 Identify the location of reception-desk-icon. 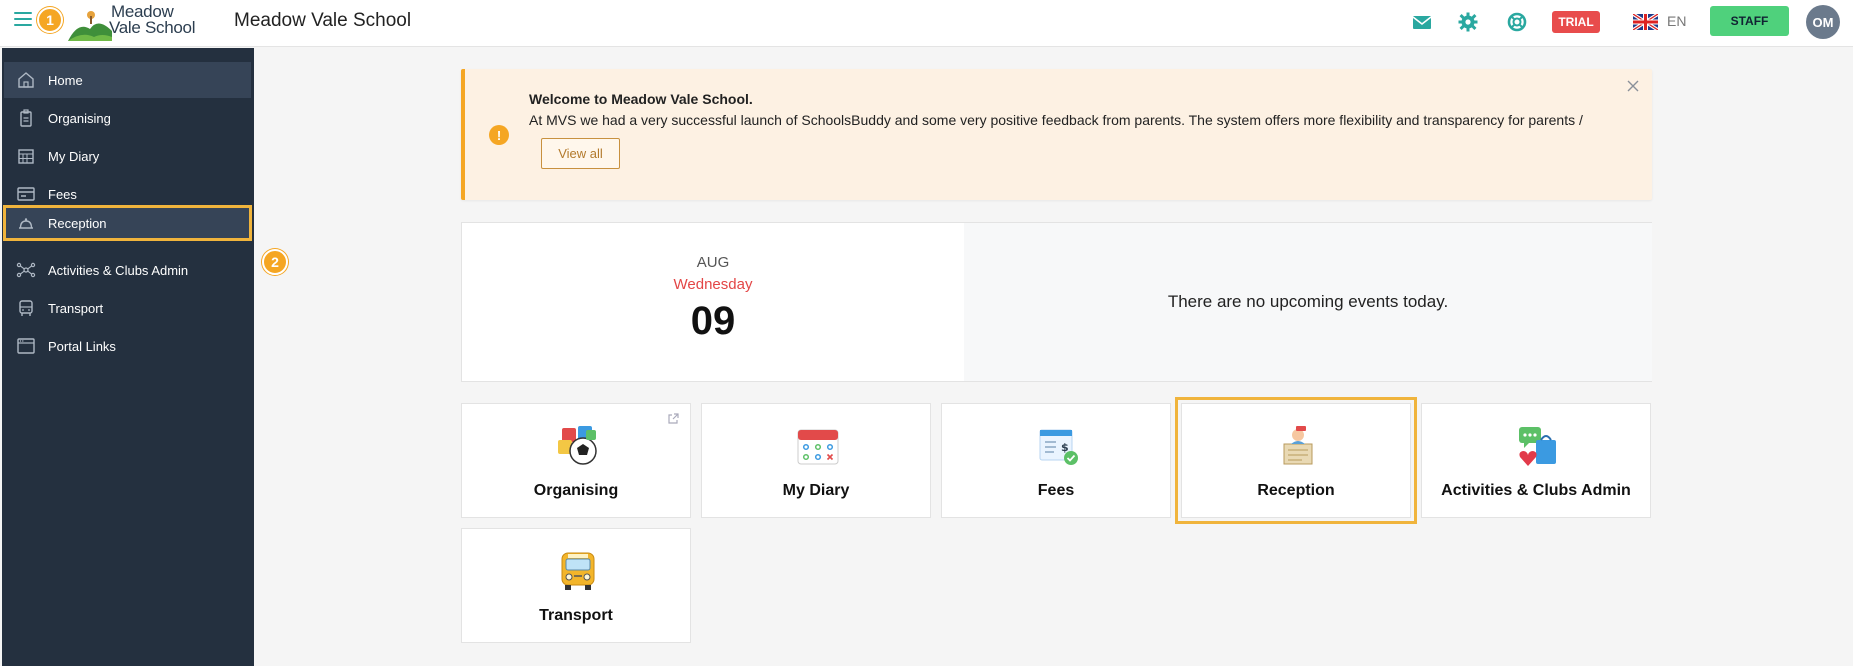
(1298, 445).